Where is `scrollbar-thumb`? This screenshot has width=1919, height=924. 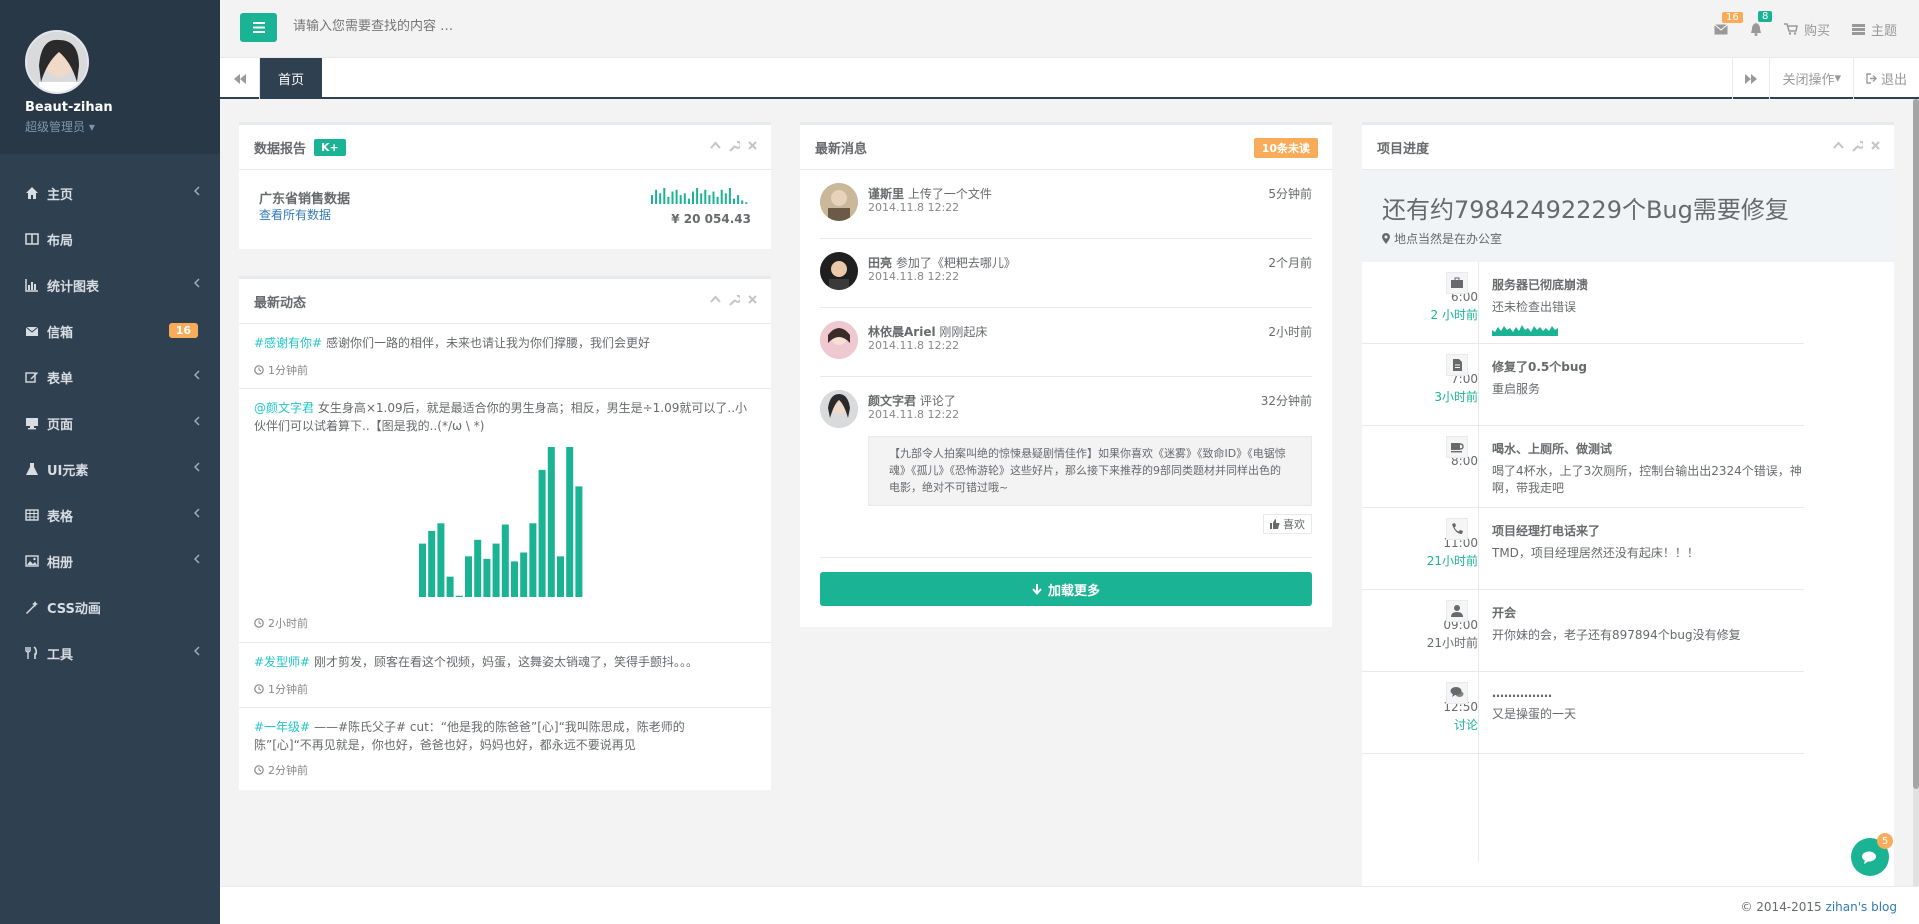
scrollbar-thumb is located at coordinates (1916, 444).